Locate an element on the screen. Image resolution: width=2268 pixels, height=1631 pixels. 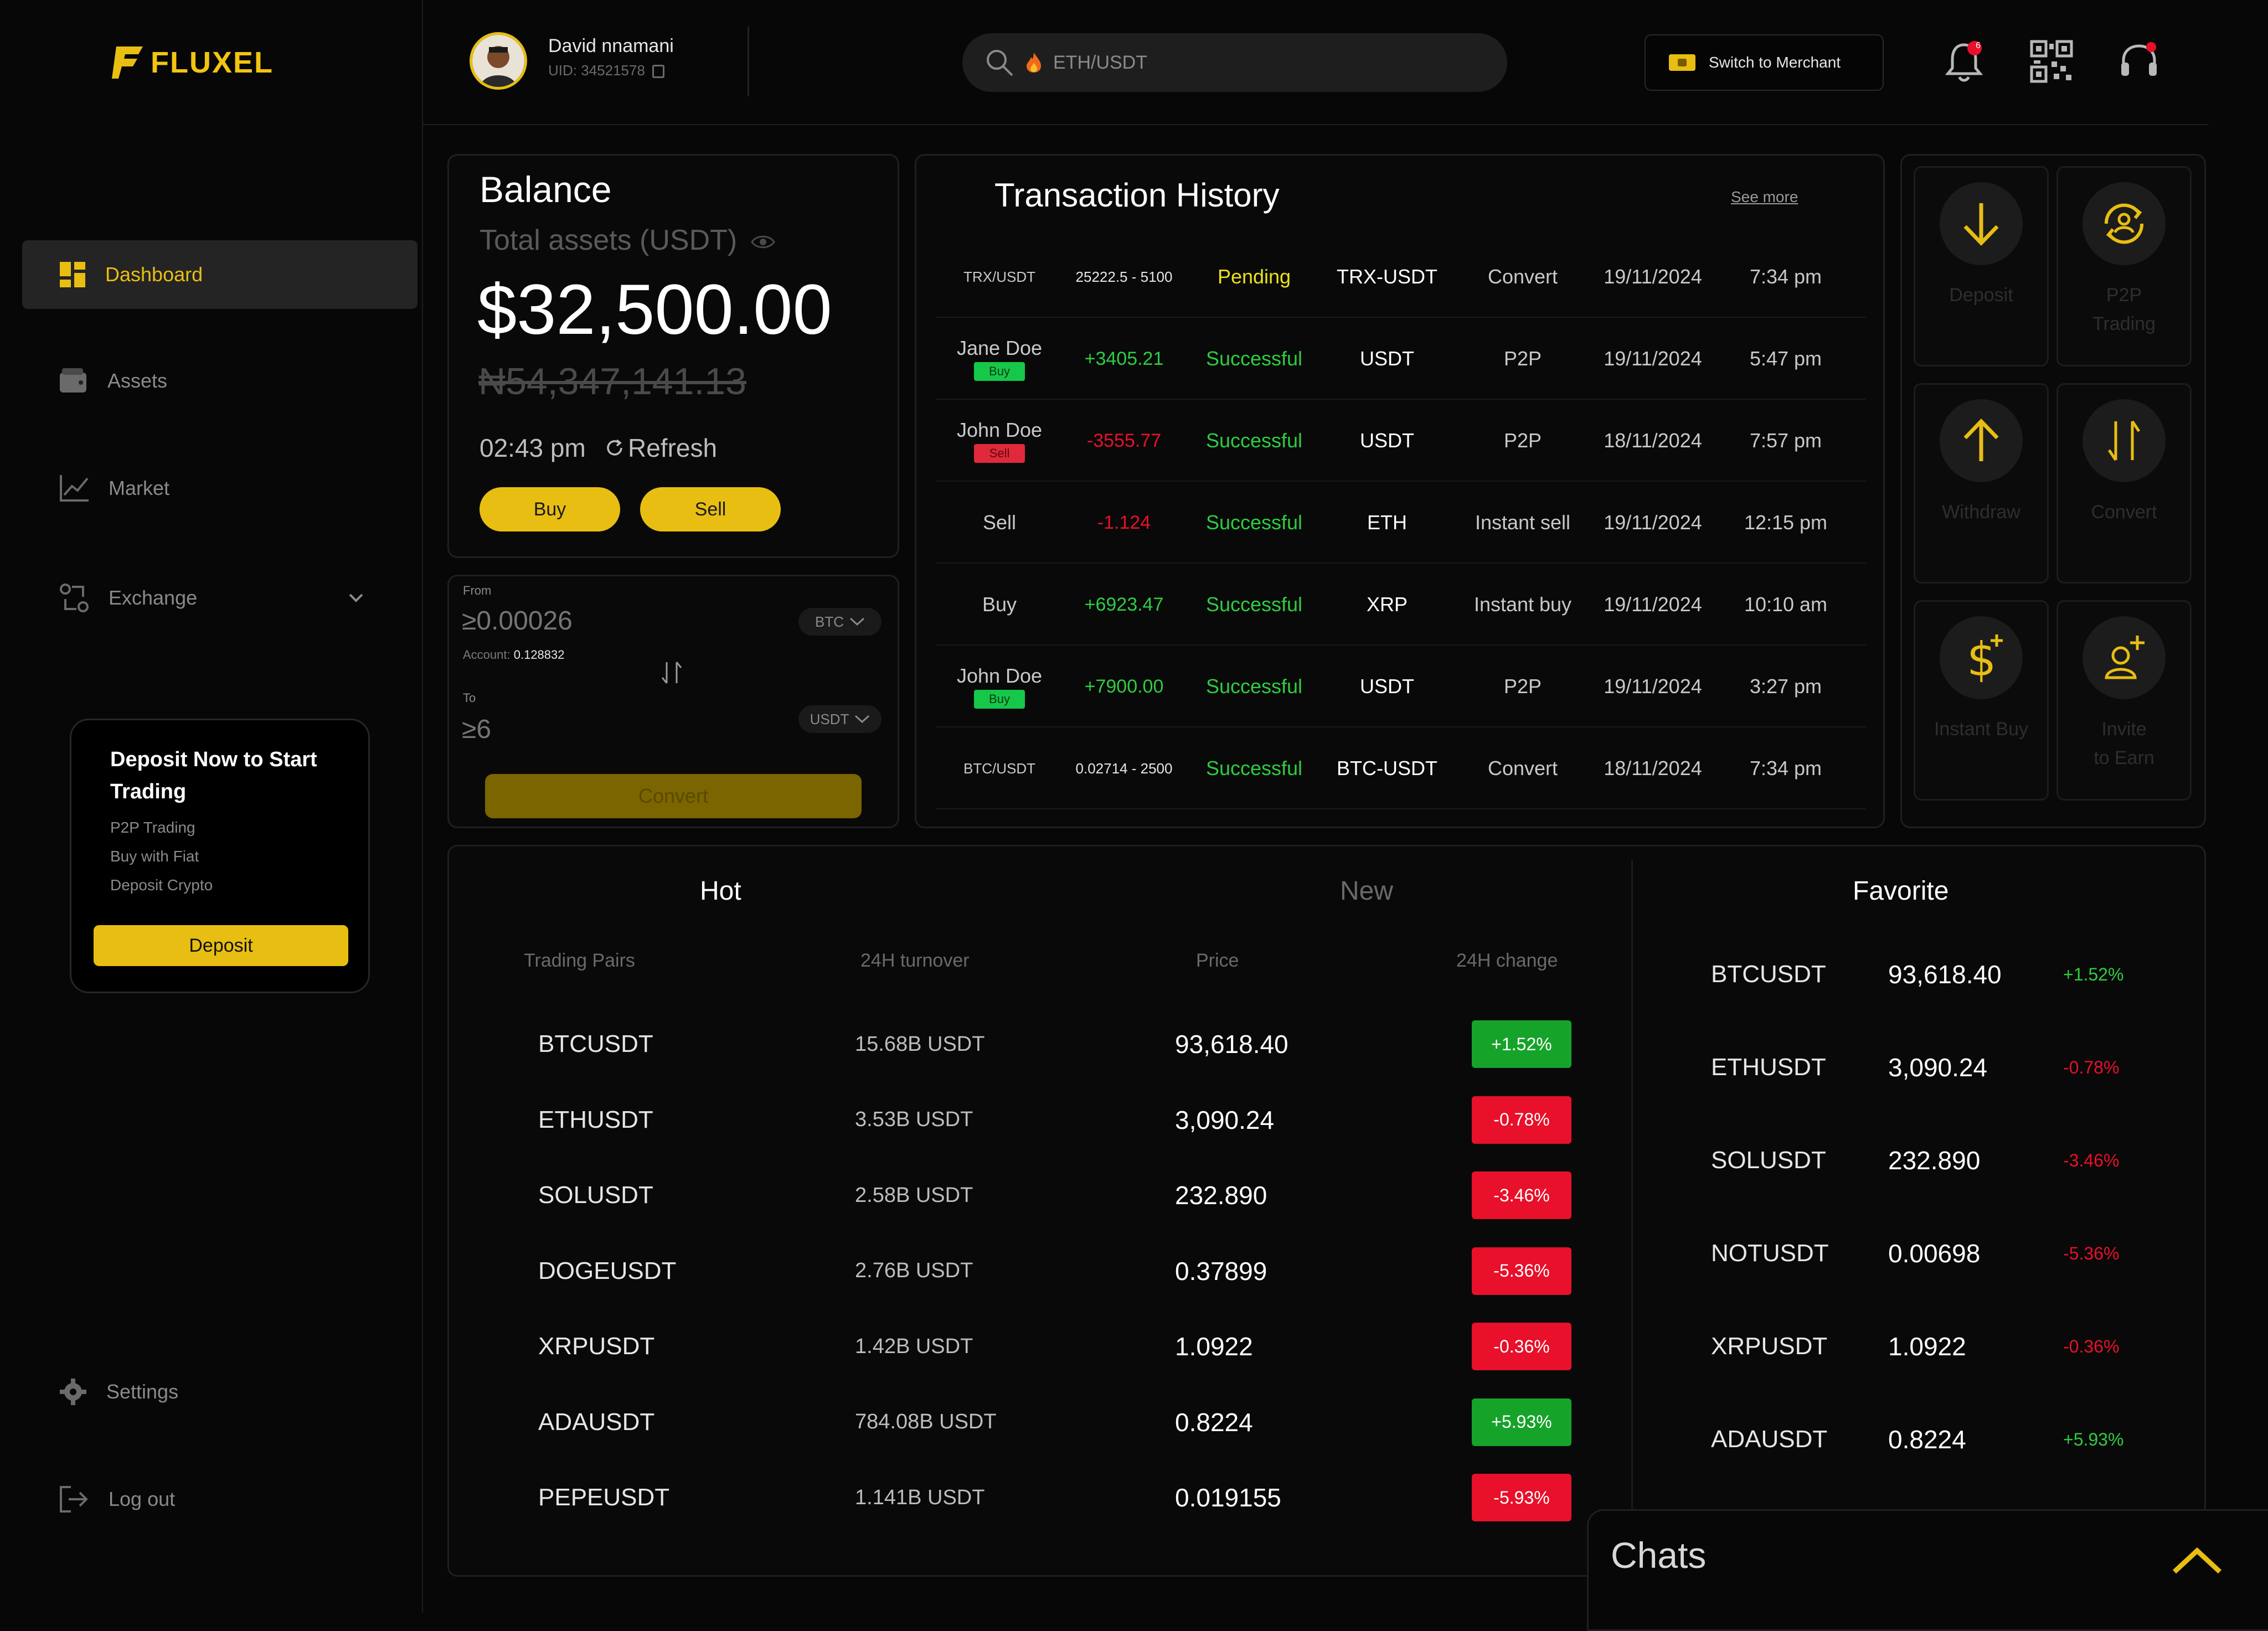
transaction-type-text: P2P is located at coordinates (1522, 686).